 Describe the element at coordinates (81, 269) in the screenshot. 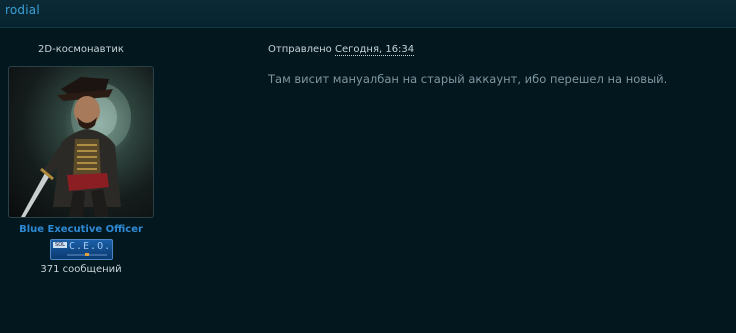

I see `author-post-count: 371 сообщений` at that location.